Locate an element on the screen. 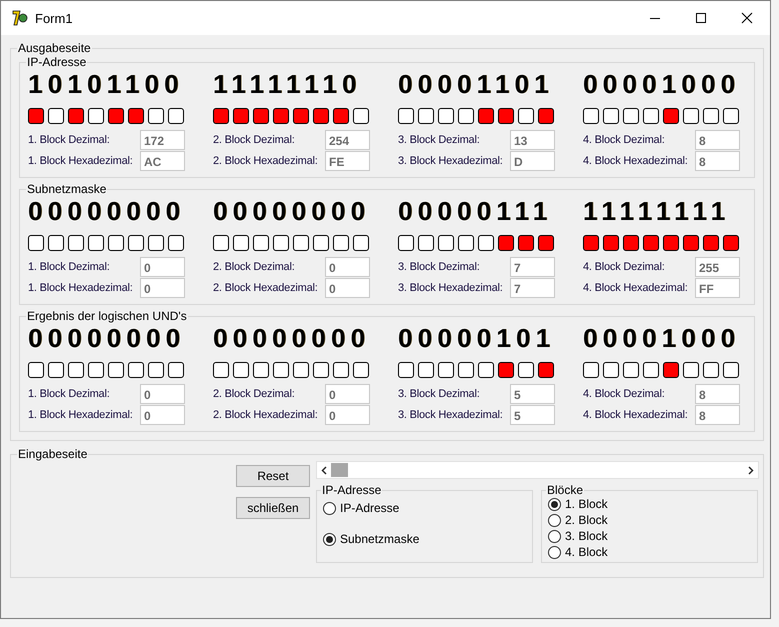 Image resolution: width=779 pixels, height=627 pixels. hex-field: 7 is located at coordinates (532, 288).